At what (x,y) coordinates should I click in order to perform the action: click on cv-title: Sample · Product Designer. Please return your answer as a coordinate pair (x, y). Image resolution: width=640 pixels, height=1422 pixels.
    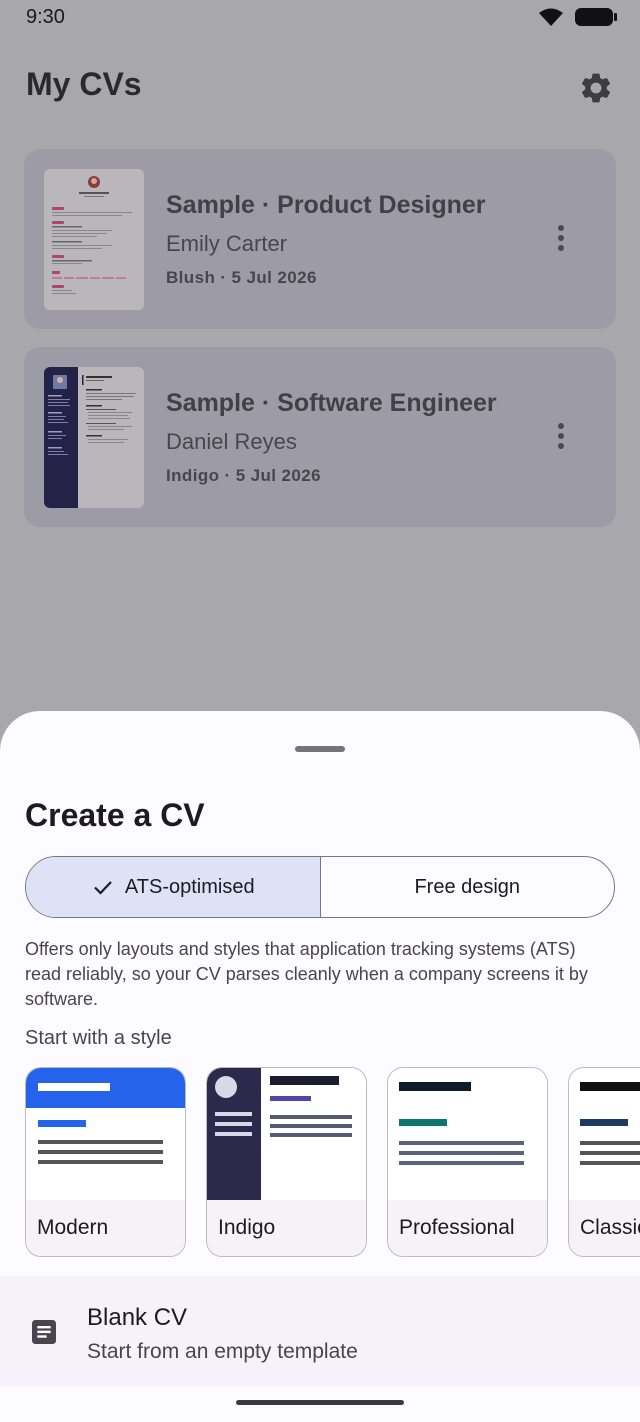
    Looking at the image, I should click on (326, 205).